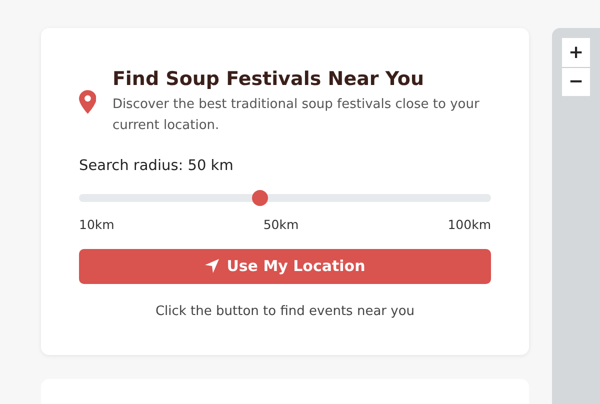 The height and width of the screenshot is (404, 600). Describe the element at coordinates (576, 81) in the screenshot. I see `zoom-out-button: −` at that location.